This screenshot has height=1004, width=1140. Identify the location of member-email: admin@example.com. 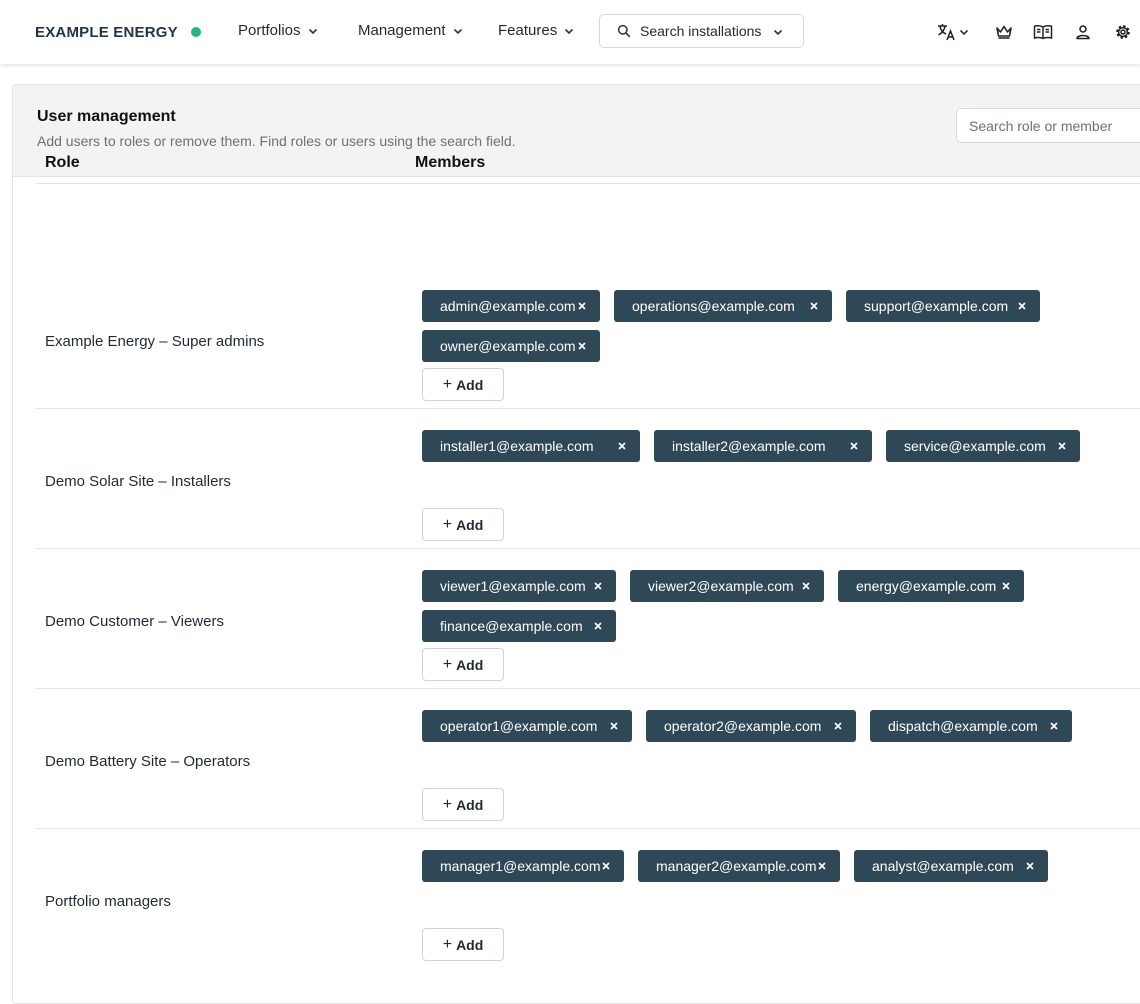
(508, 306).